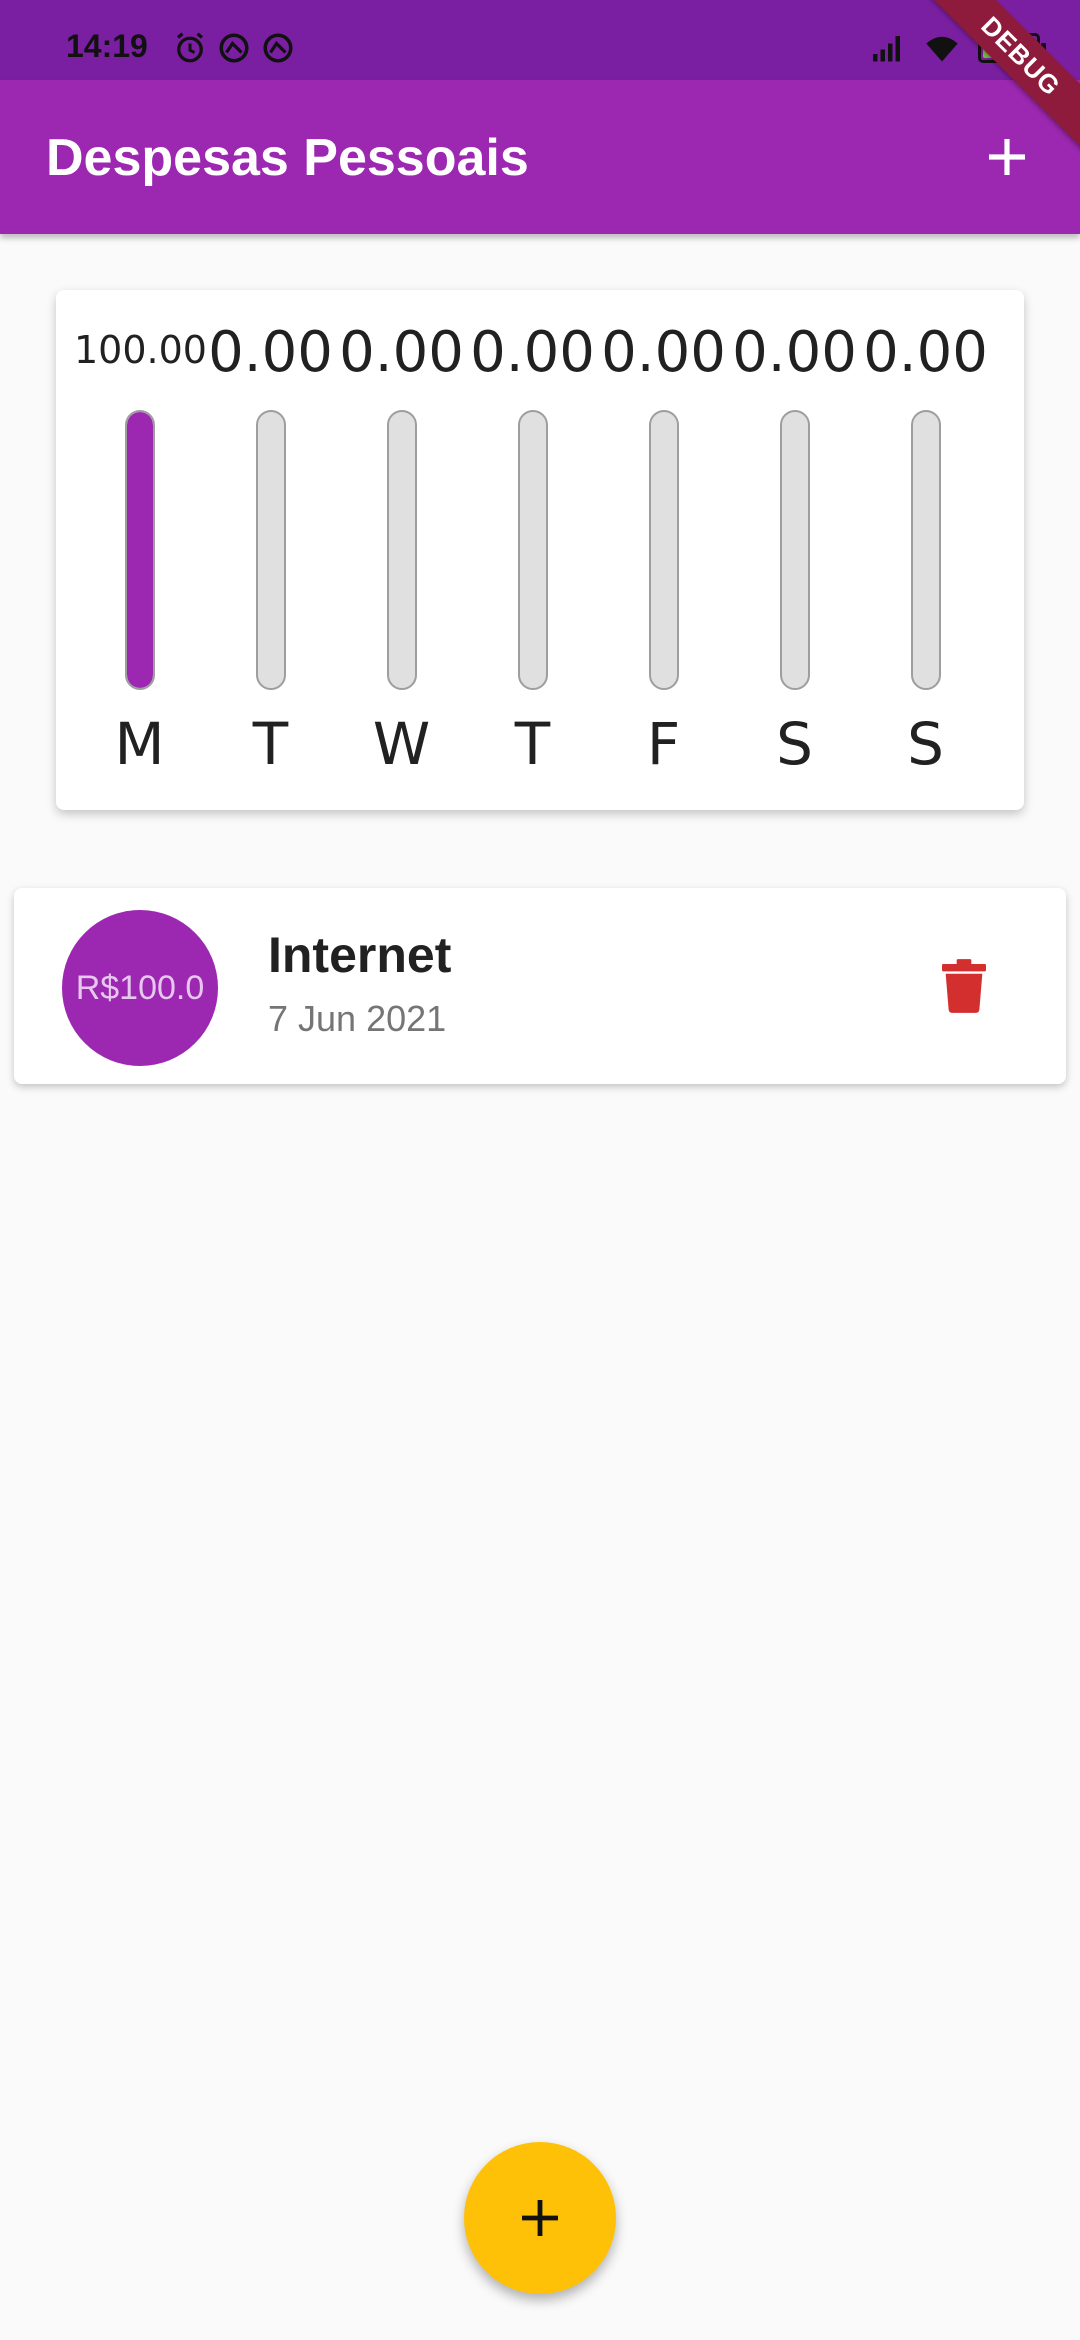 The height and width of the screenshot is (2340, 1080). I want to click on chart-day-label: M, so click(139, 744).